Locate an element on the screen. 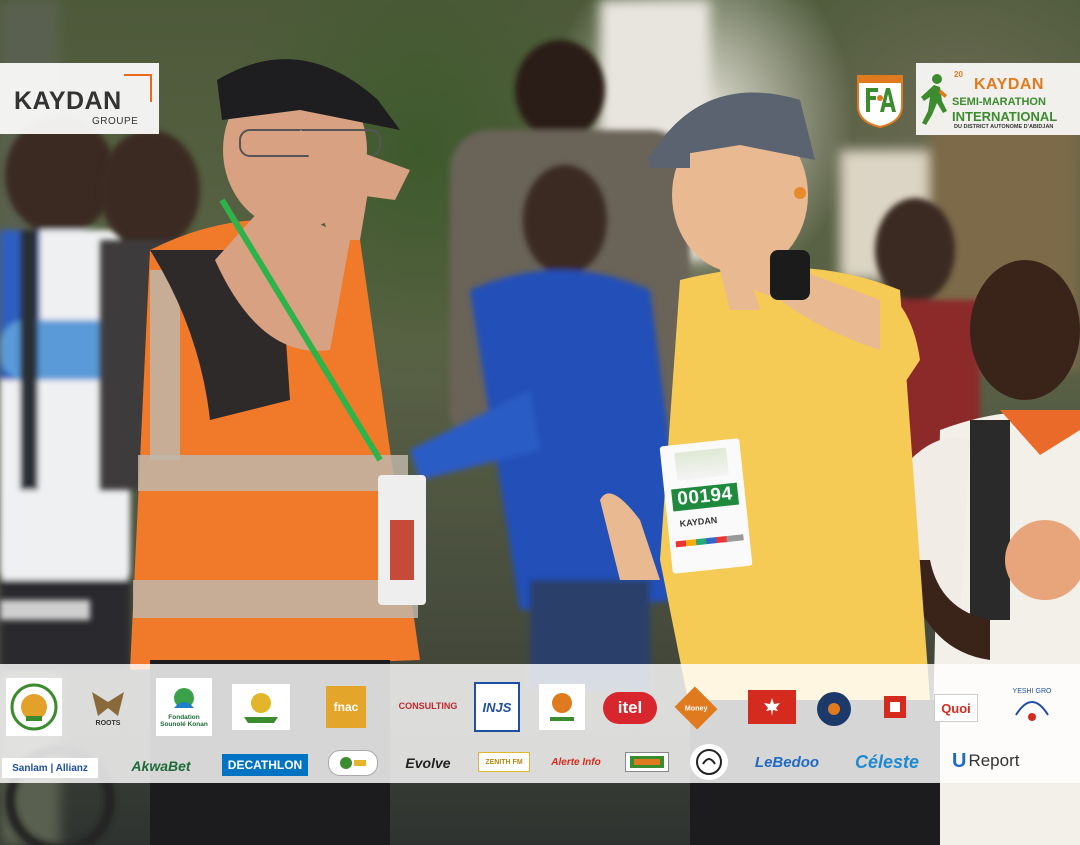  race-bib: 00194 KAYDAN is located at coordinates (706, 506).